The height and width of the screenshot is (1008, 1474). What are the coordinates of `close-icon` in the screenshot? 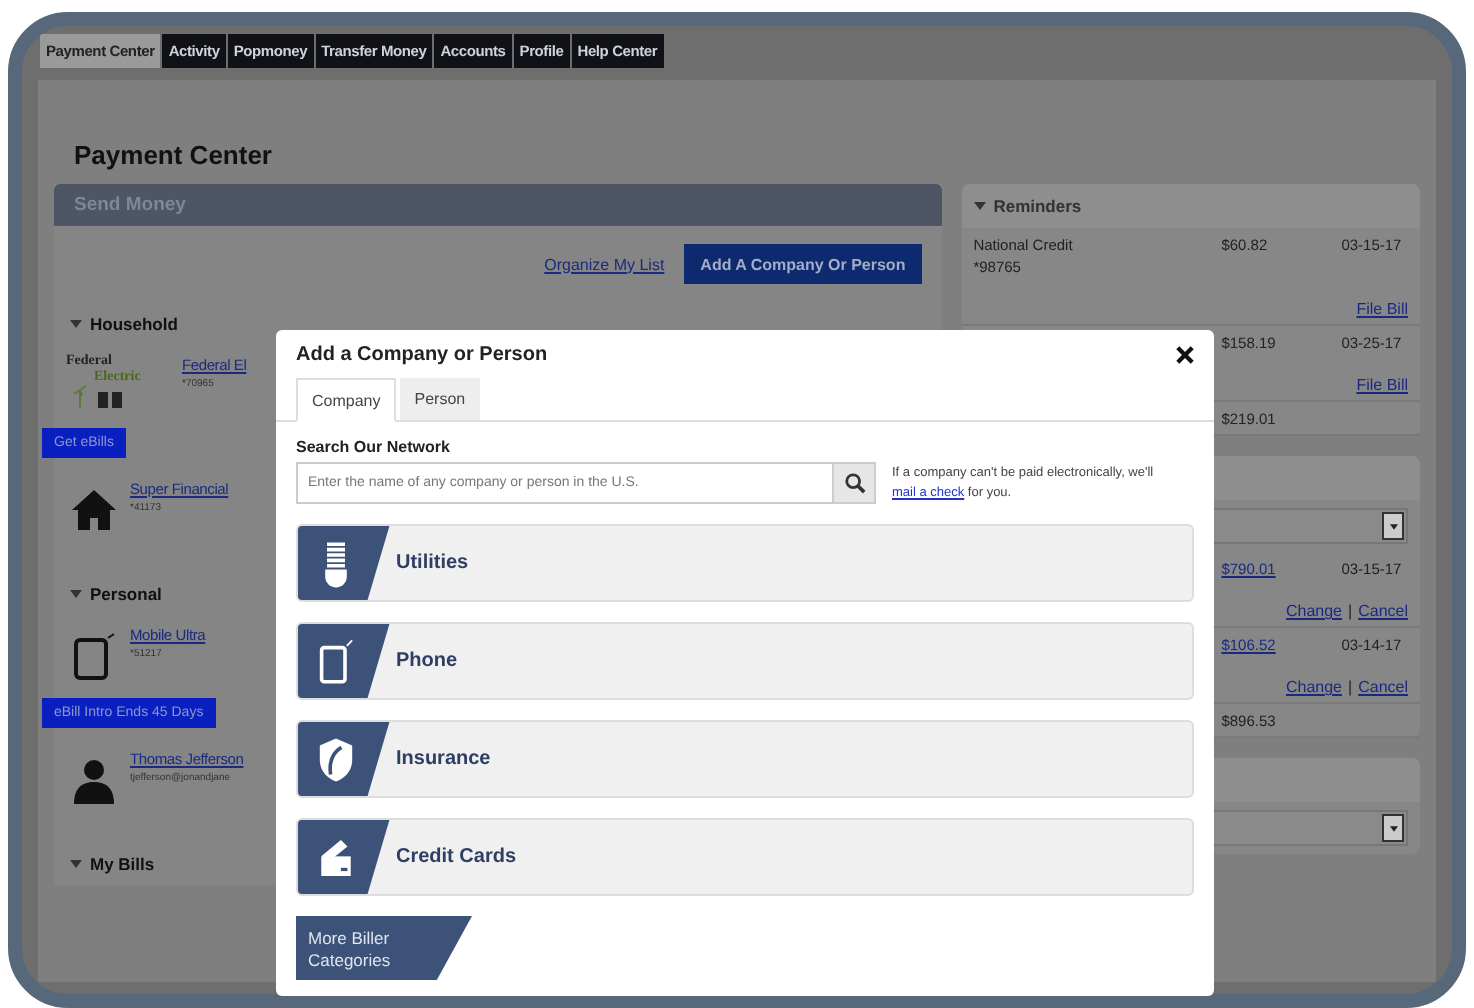 It's located at (1185, 355).